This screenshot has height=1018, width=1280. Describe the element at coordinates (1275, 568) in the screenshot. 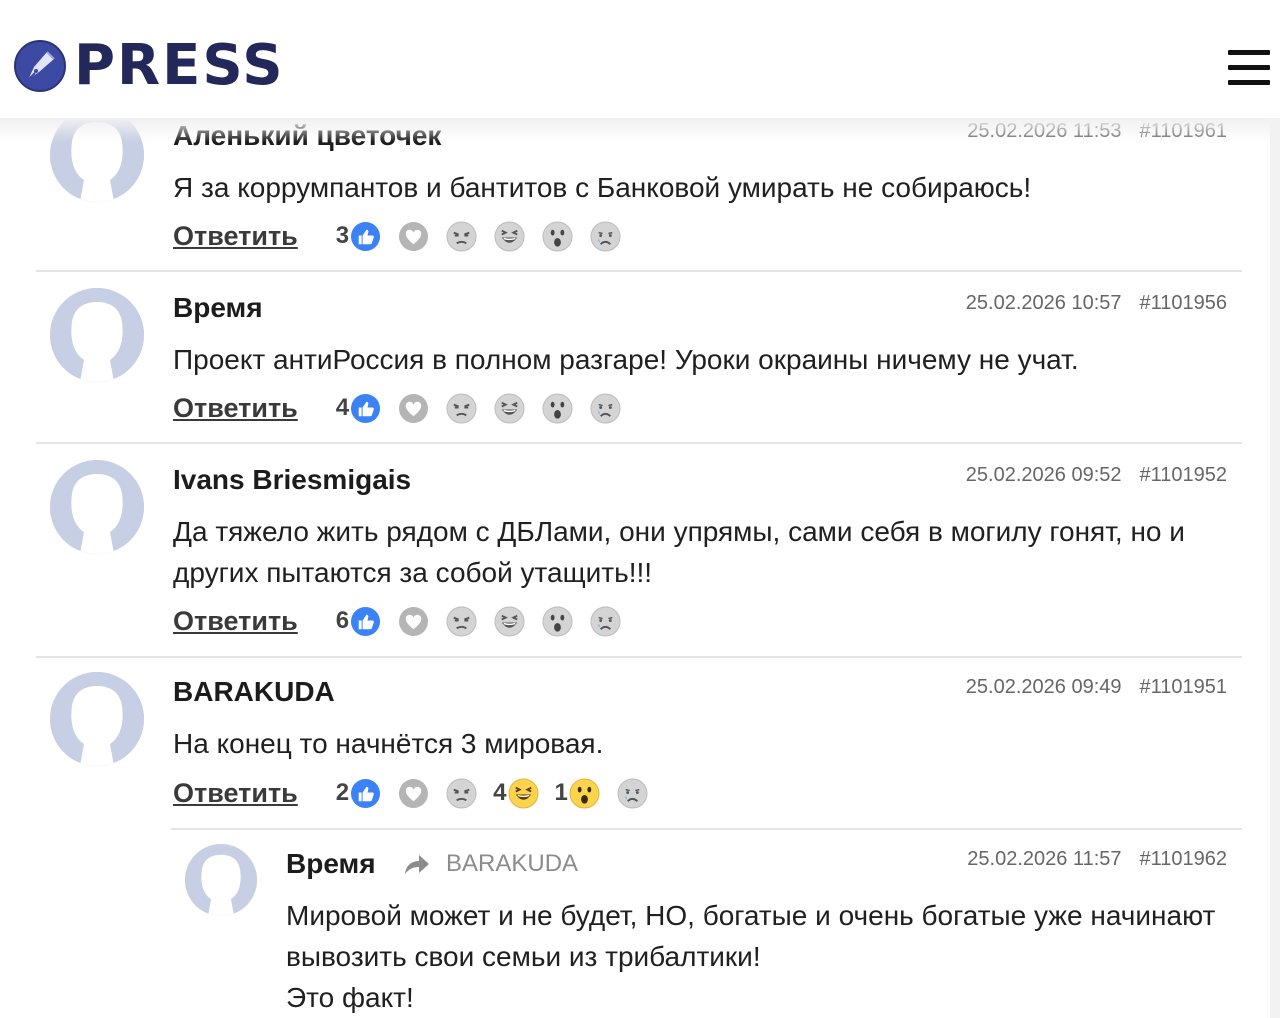

I see `scrollbar` at that location.